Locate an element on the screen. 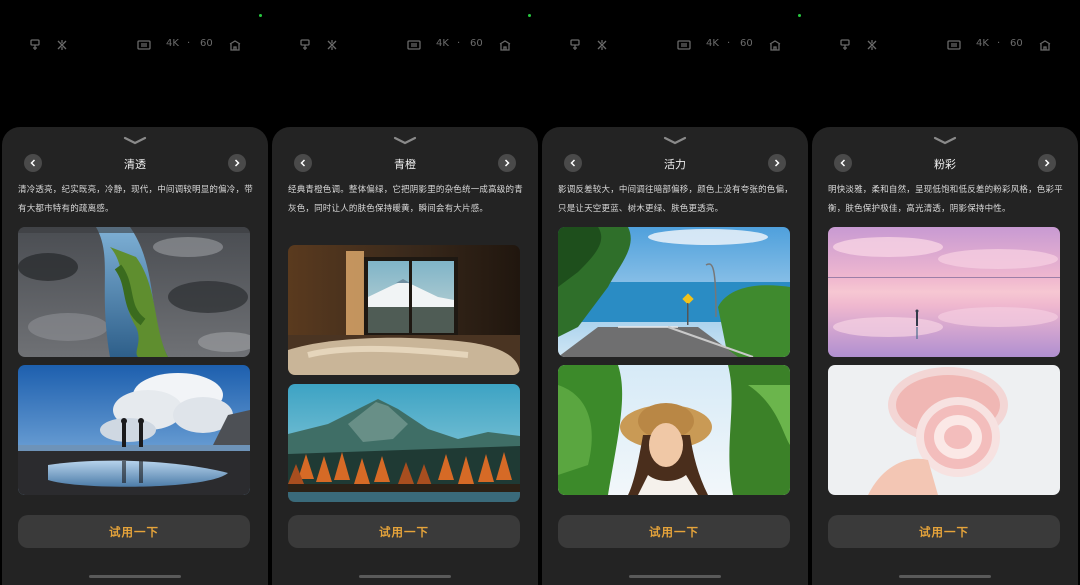 The width and height of the screenshot is (1080, 585). sample-photo-street-reflection is located at coordinates (134, 292).